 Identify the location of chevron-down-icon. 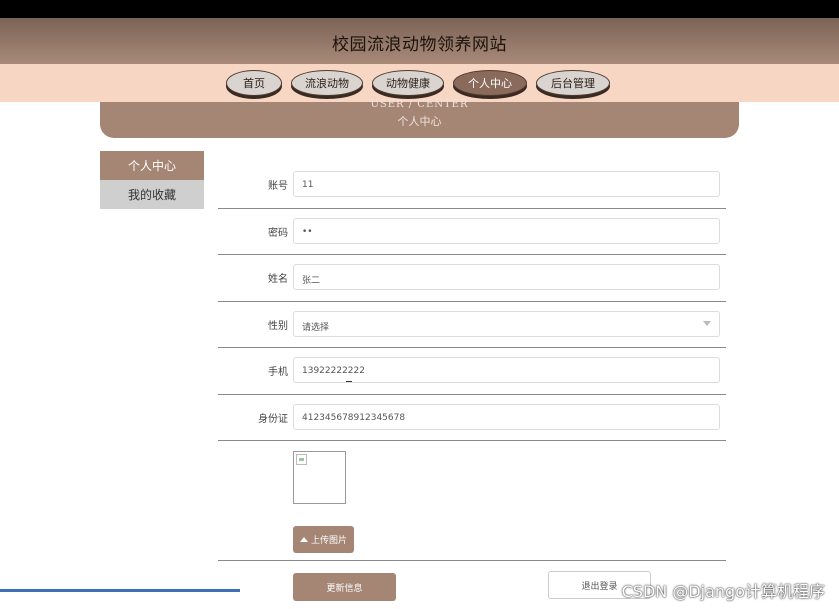
(707, 323).